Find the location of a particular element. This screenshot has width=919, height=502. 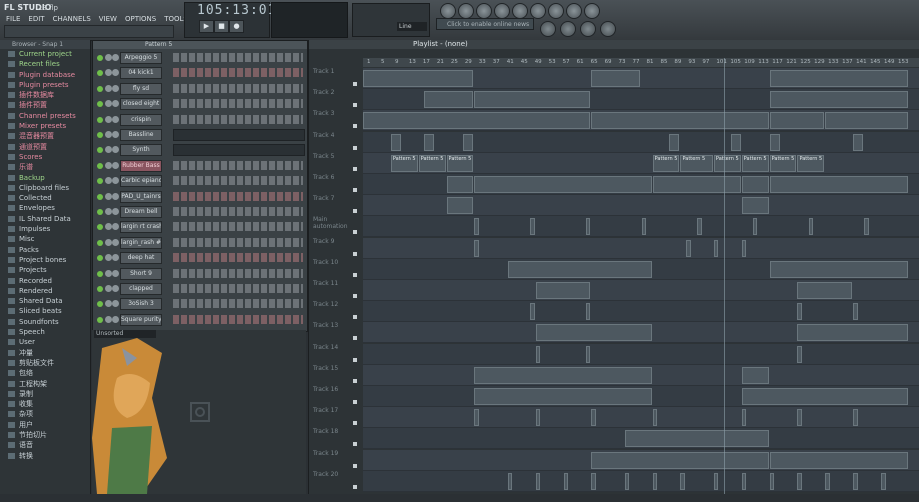

track-header: Main automation is located at coordinates (334, 226).